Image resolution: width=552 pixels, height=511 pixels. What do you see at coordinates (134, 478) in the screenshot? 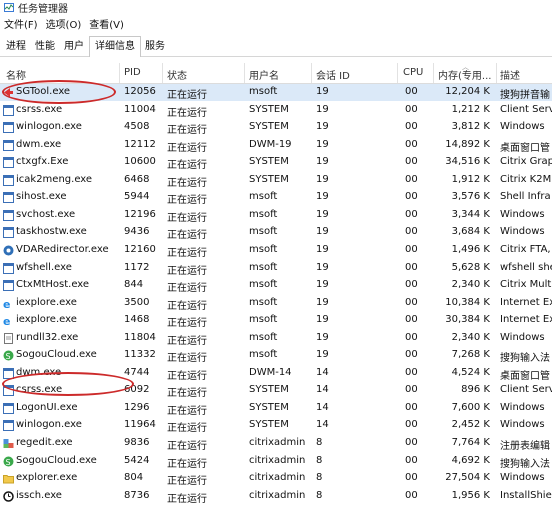
I see `cell-pid: 804` at bounding box center [134, 478].